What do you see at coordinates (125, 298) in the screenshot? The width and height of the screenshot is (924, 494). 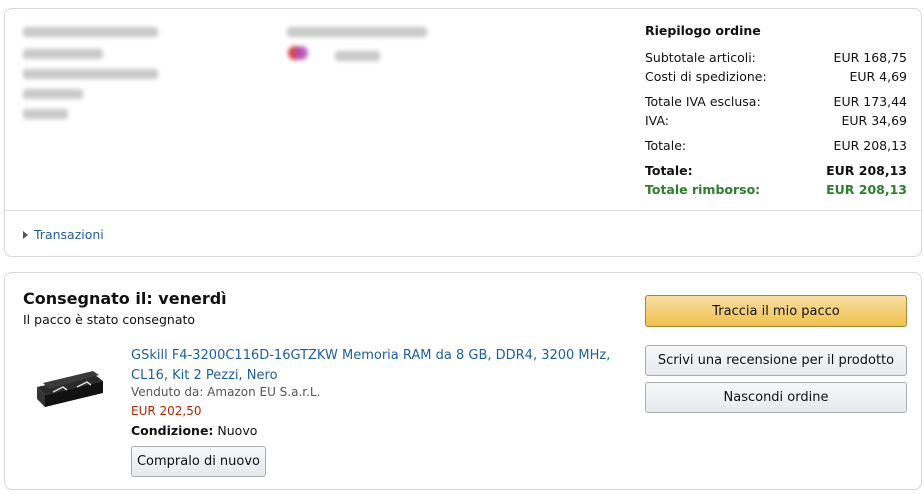 I see `delivery-status-title: Consegnato il: venerdì` at bounding box center [125, 298].